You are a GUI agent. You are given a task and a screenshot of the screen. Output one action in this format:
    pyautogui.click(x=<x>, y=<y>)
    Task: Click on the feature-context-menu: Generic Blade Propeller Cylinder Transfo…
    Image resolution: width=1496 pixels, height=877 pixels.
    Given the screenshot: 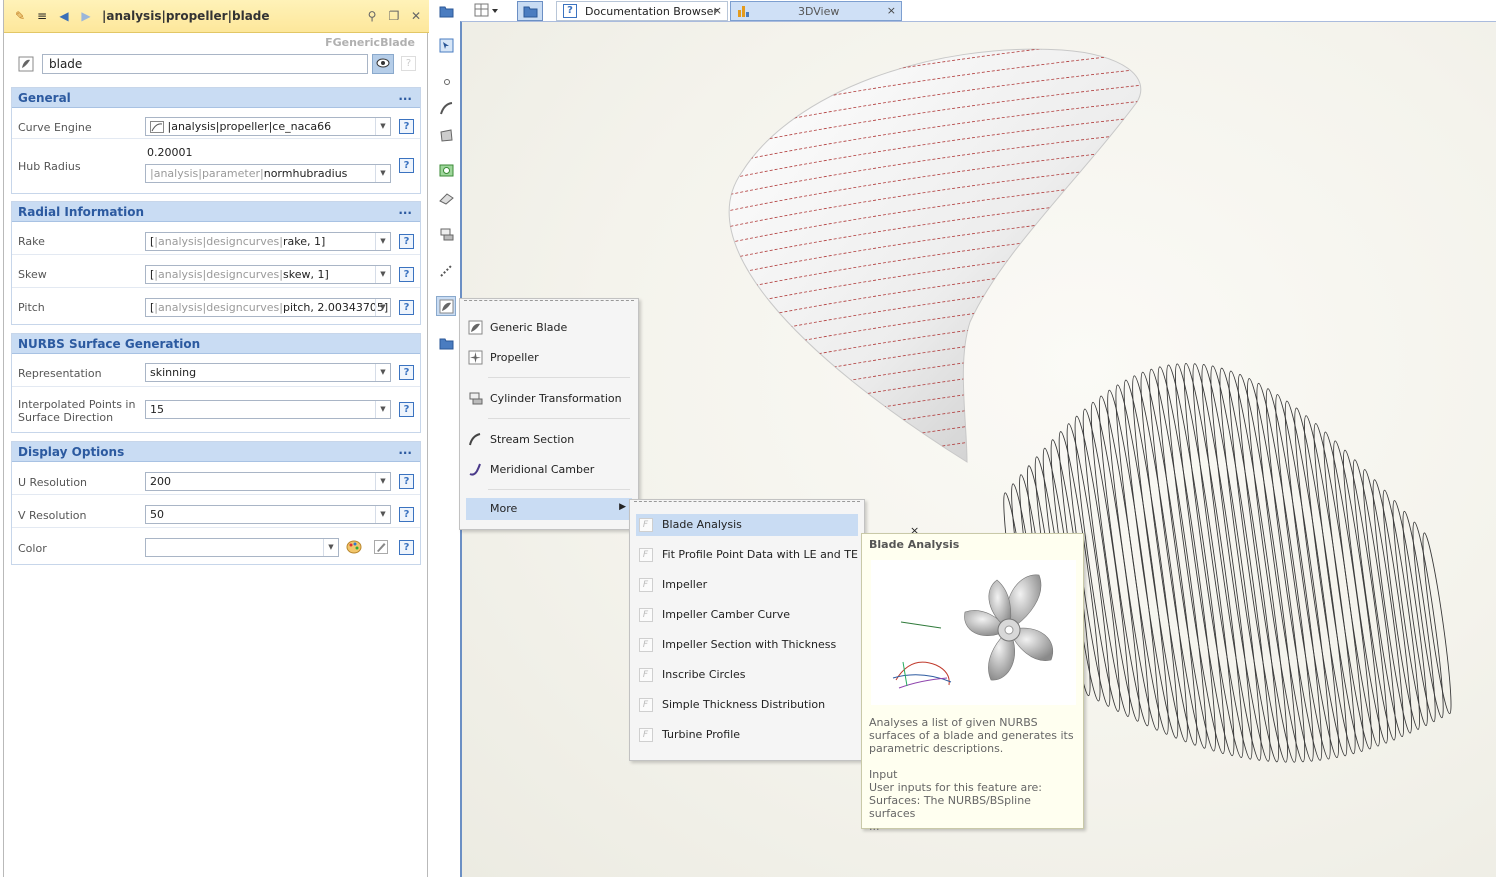 What is the action you would take?
    pyautogui.click(x=549, y=414)
    